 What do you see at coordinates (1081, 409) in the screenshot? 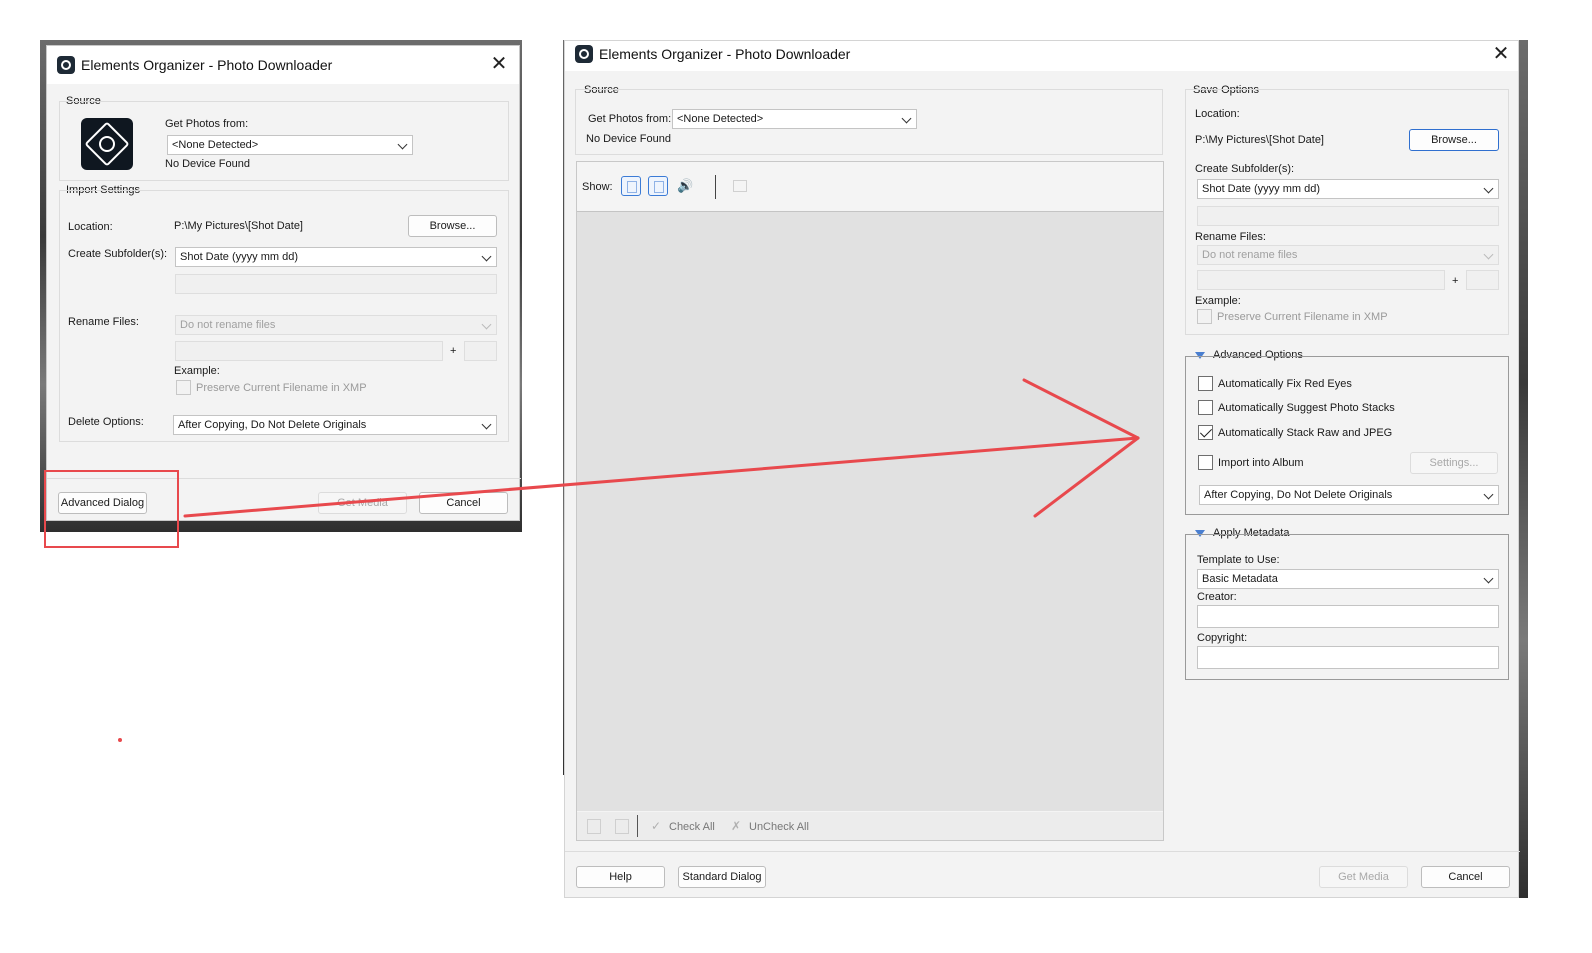
I see `arrow-head-upper` at bounding box center [1081, 409].